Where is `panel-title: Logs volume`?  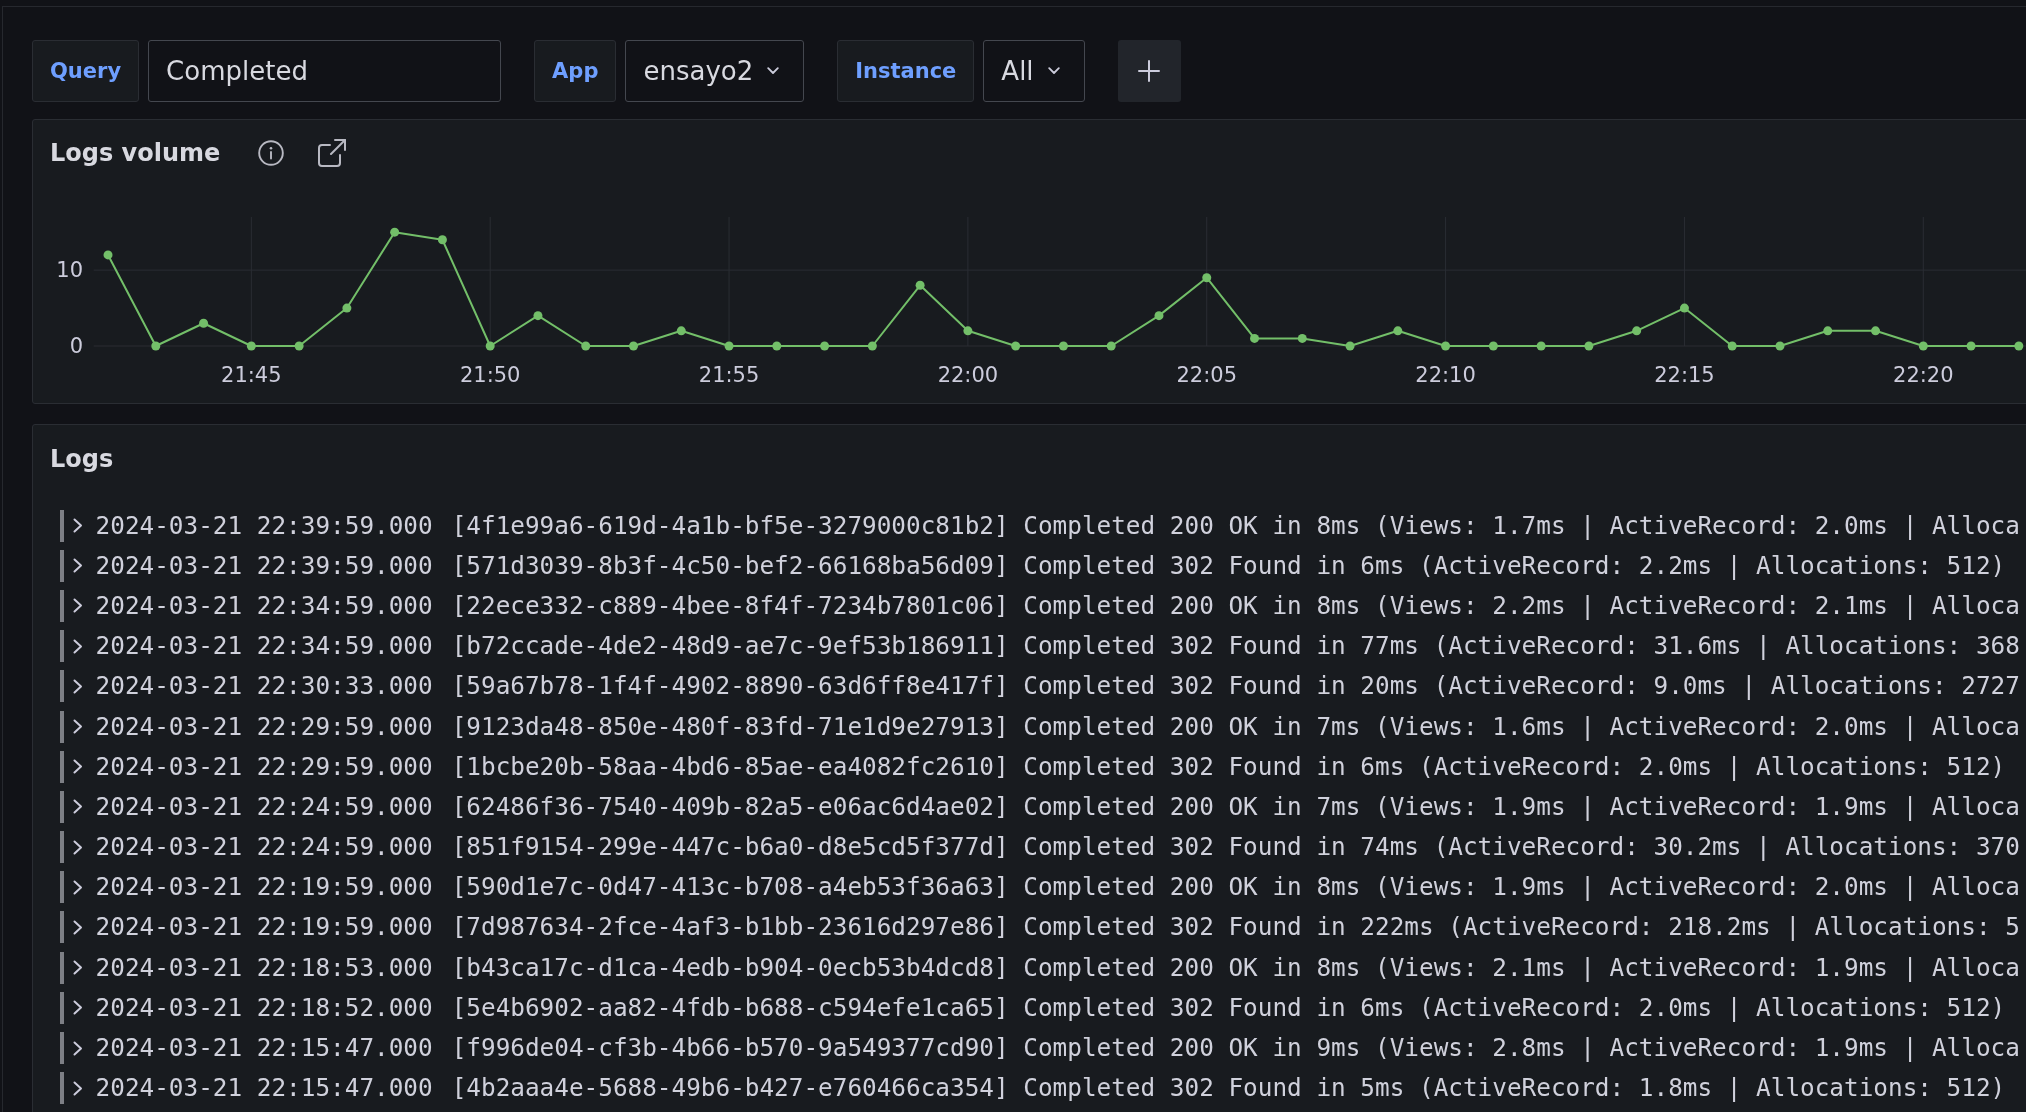
panel-title: Logs volume is located at coordinates (135, 153).